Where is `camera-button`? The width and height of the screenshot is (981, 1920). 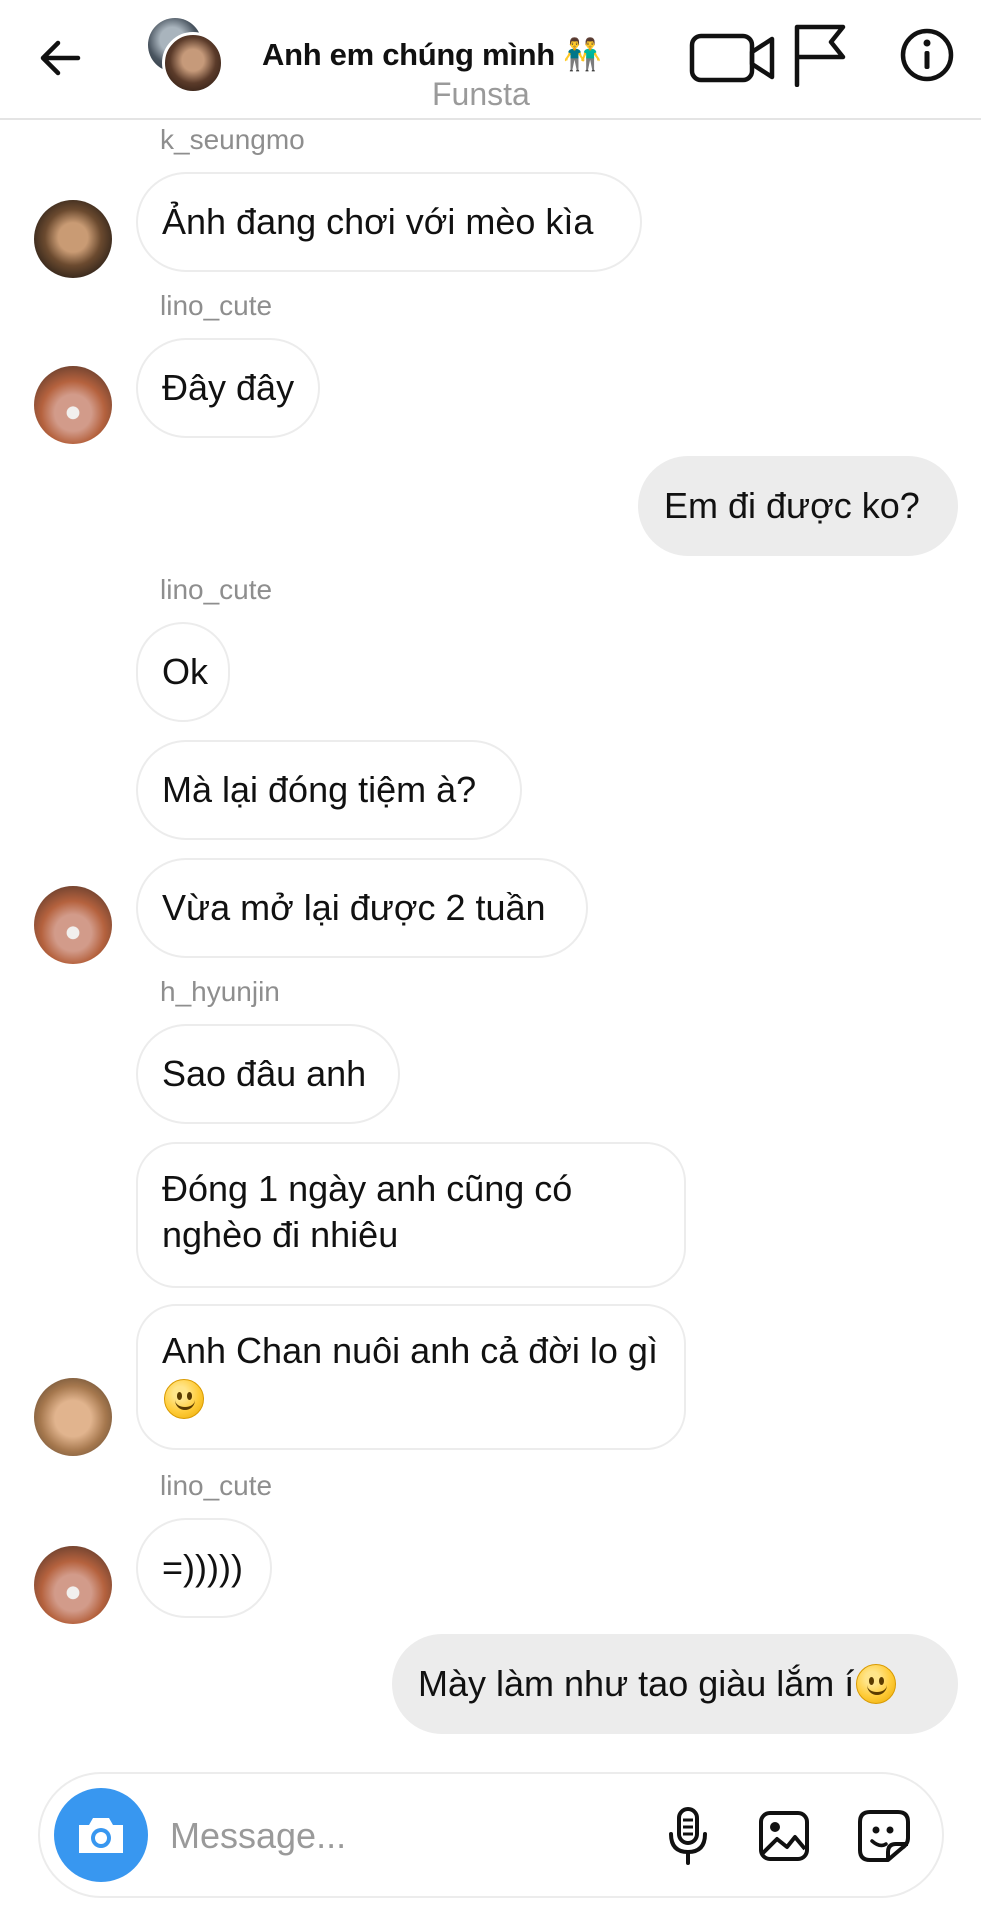
camera-button is located at coordinates (101, 1835).